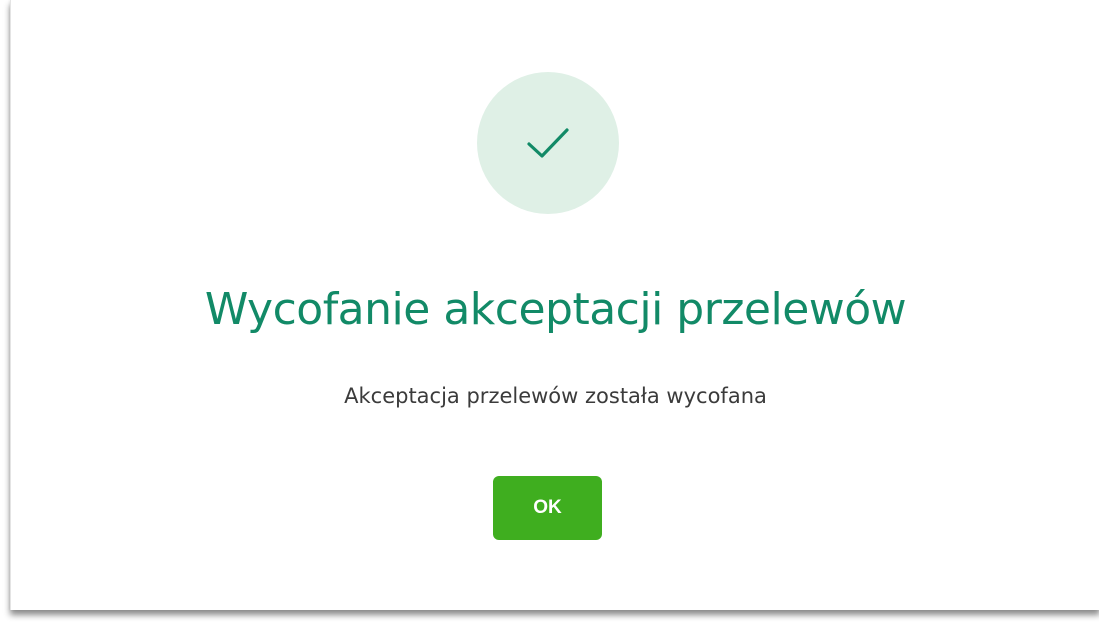  Describe the element at coordinates (555, 309) in the screenshot. I see `dialog-title: Wycofanie akceptacji przelewów` at that location.